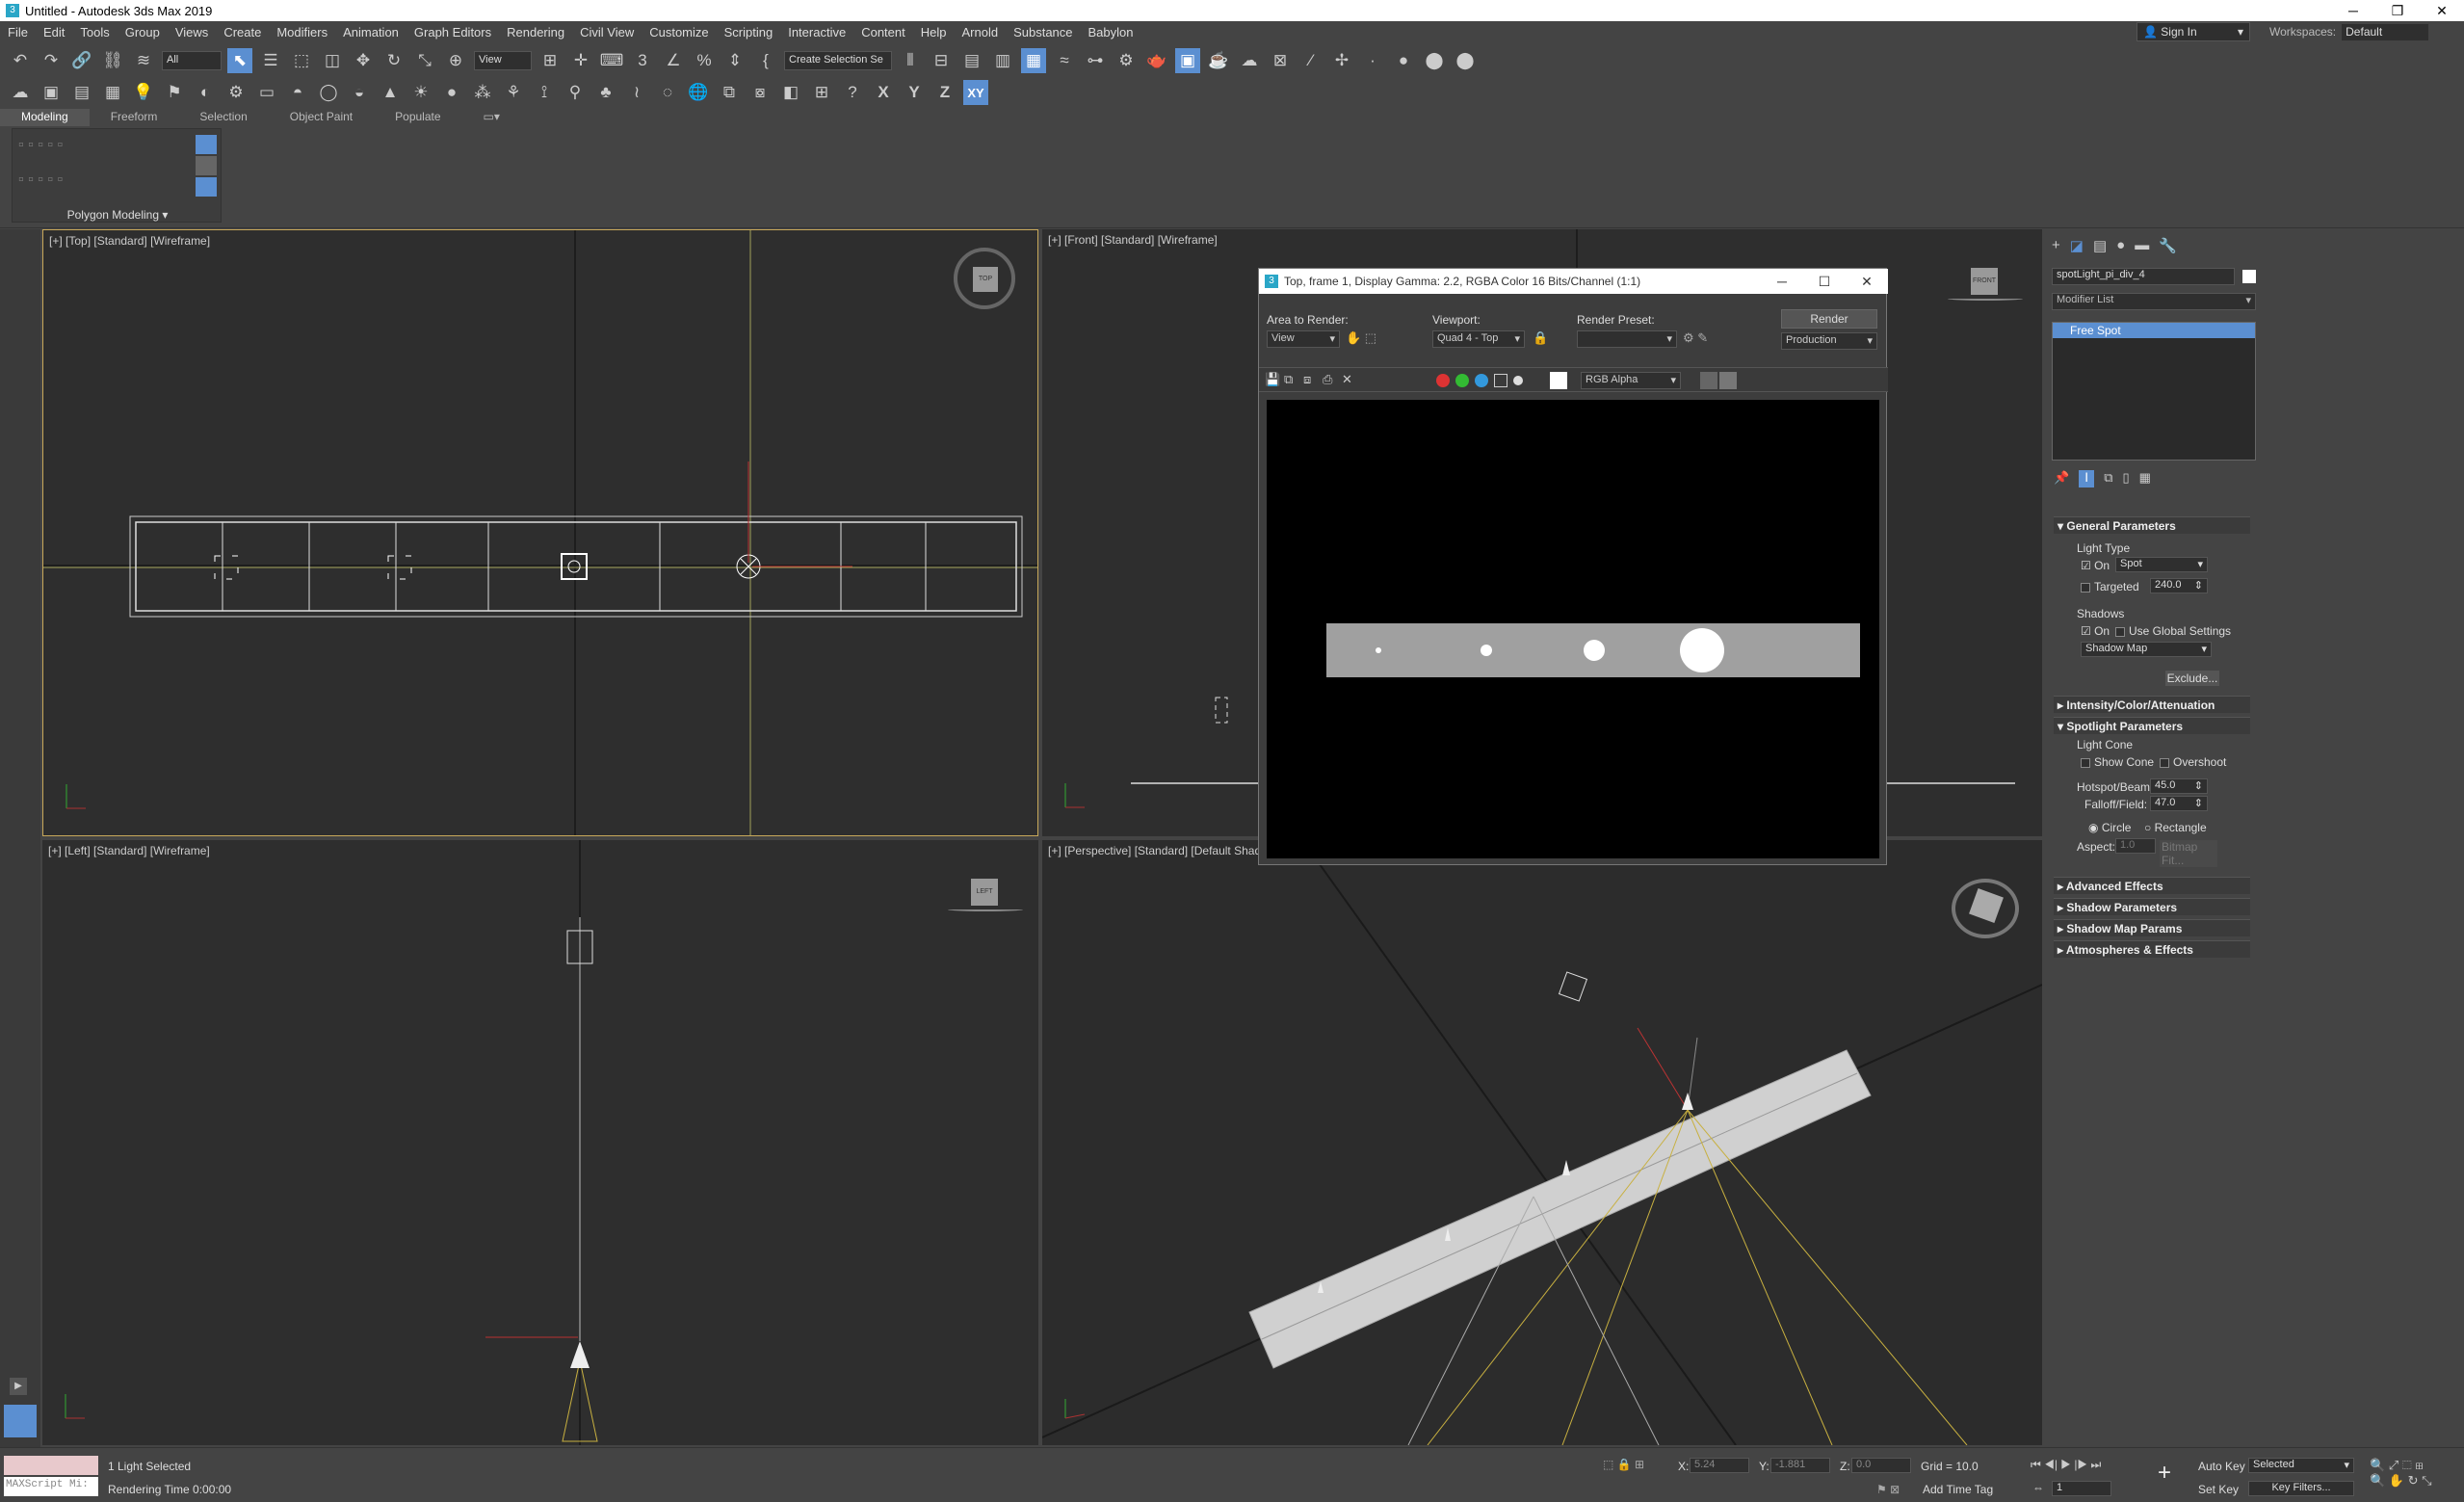 The width and height of the screenshot is (2464, 1502). Describe the element at coordinates (1728, 380) in the screenshot. I see `toggle-ui-icon` at that location.